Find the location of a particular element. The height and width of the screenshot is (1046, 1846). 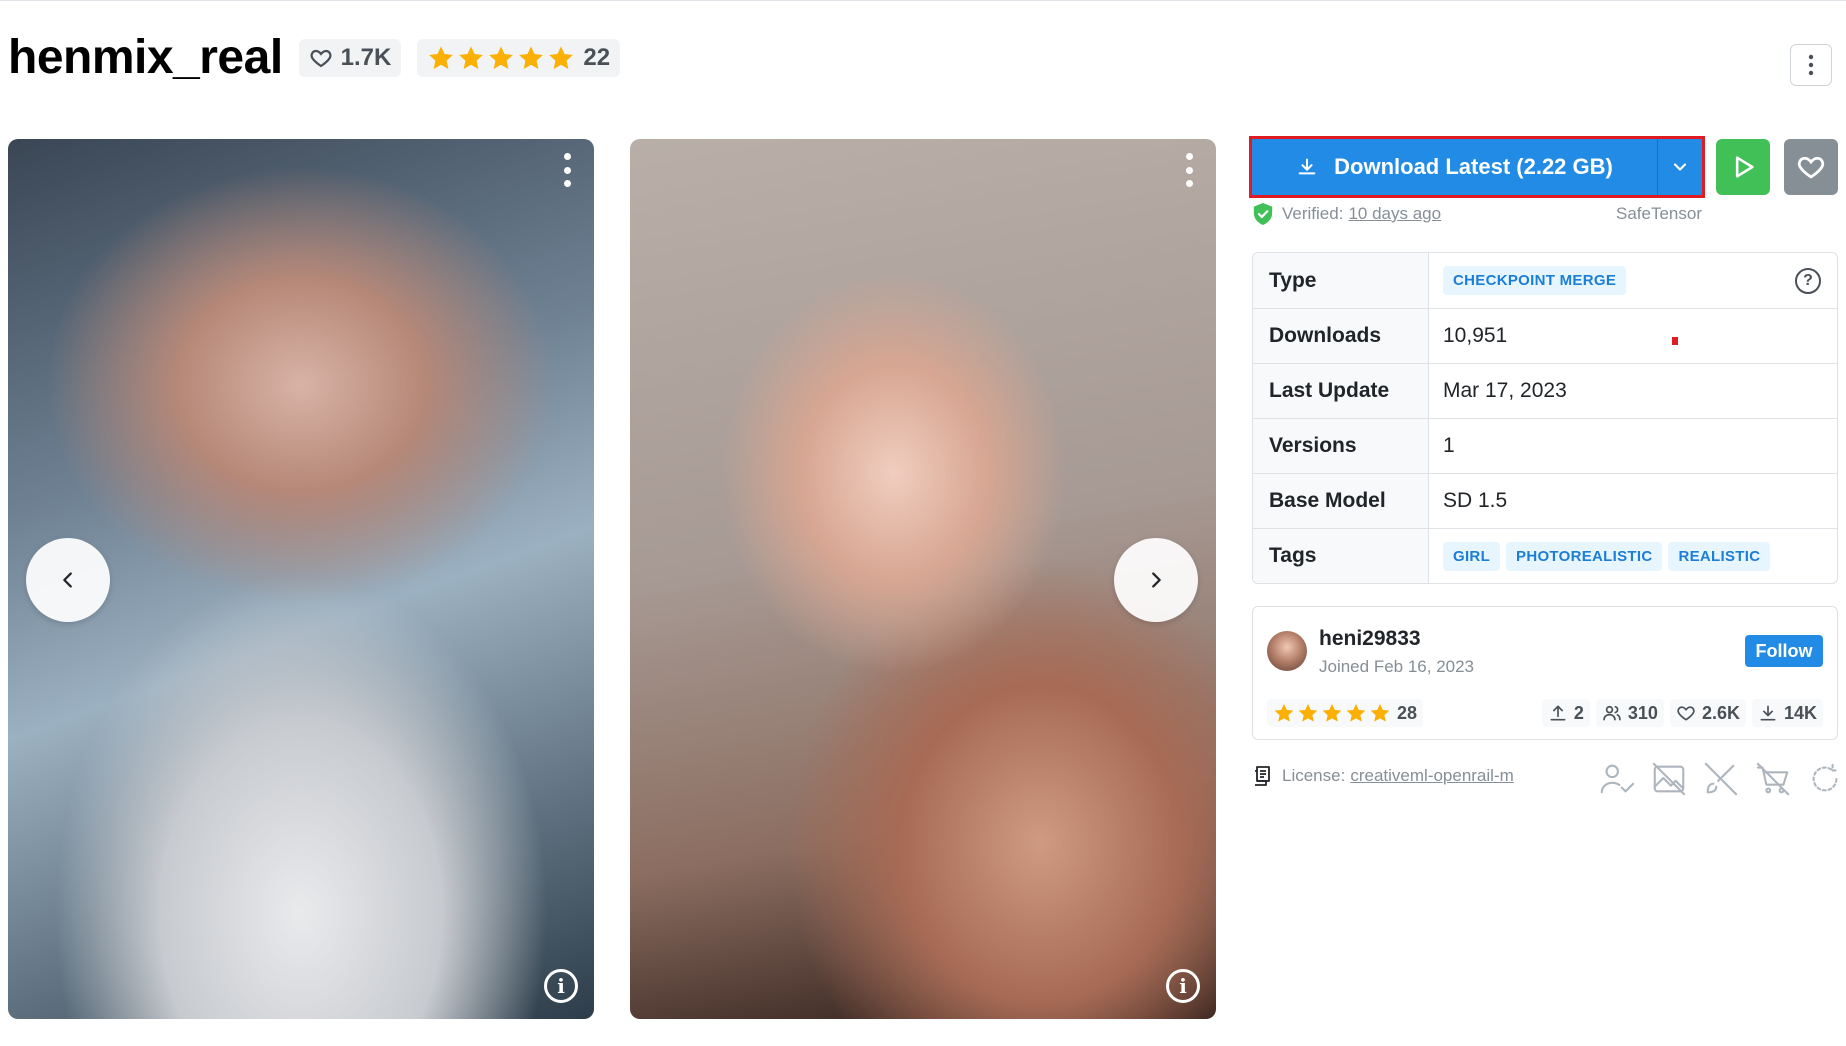

likes-chip: 1.7K is located at coordinates (350, 58).